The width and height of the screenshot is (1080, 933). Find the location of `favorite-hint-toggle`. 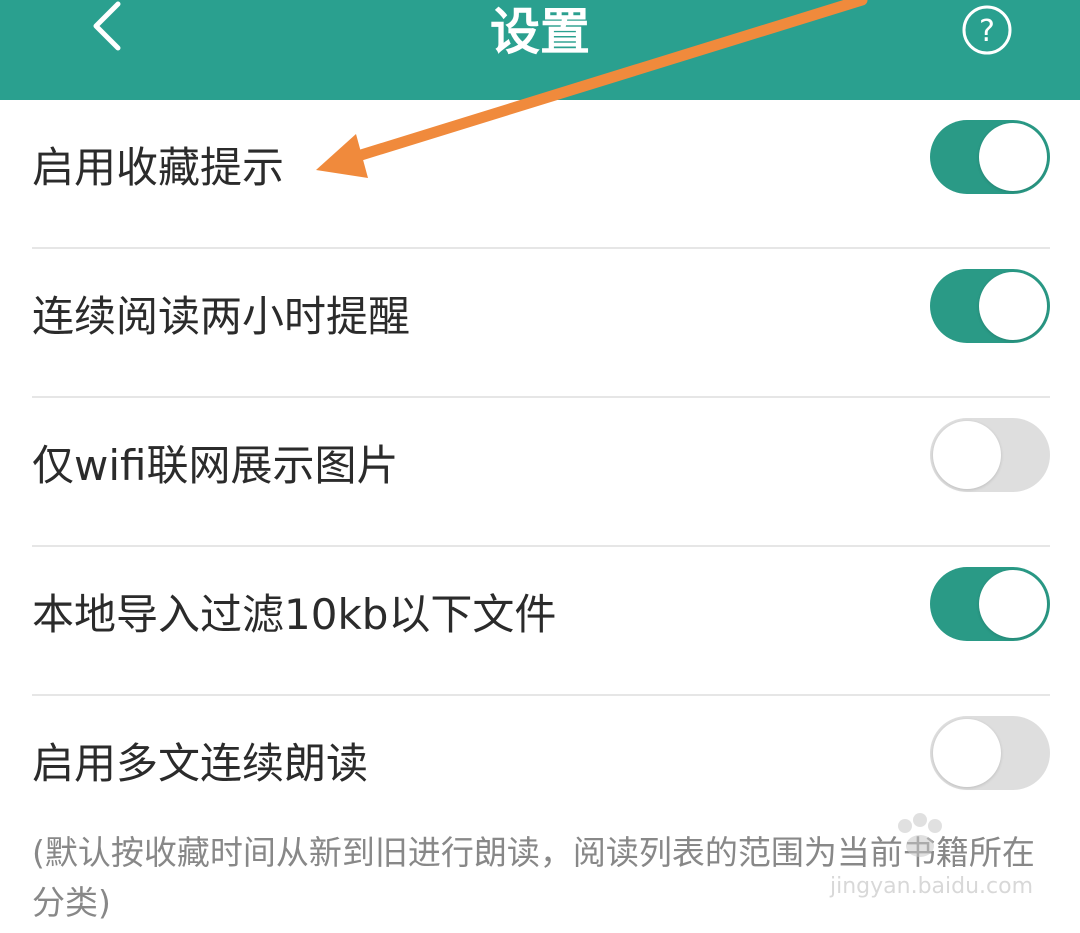

favorite-hint-toggle is located at coordinates (990, 157).